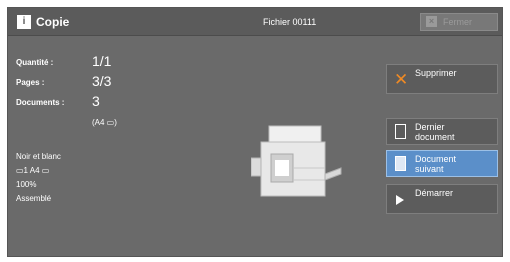 The height and width of the screenshot is (262, 510). Describe the element at coordinates (296, 161) in the screenshot. I see `printer-illustration` at that location.